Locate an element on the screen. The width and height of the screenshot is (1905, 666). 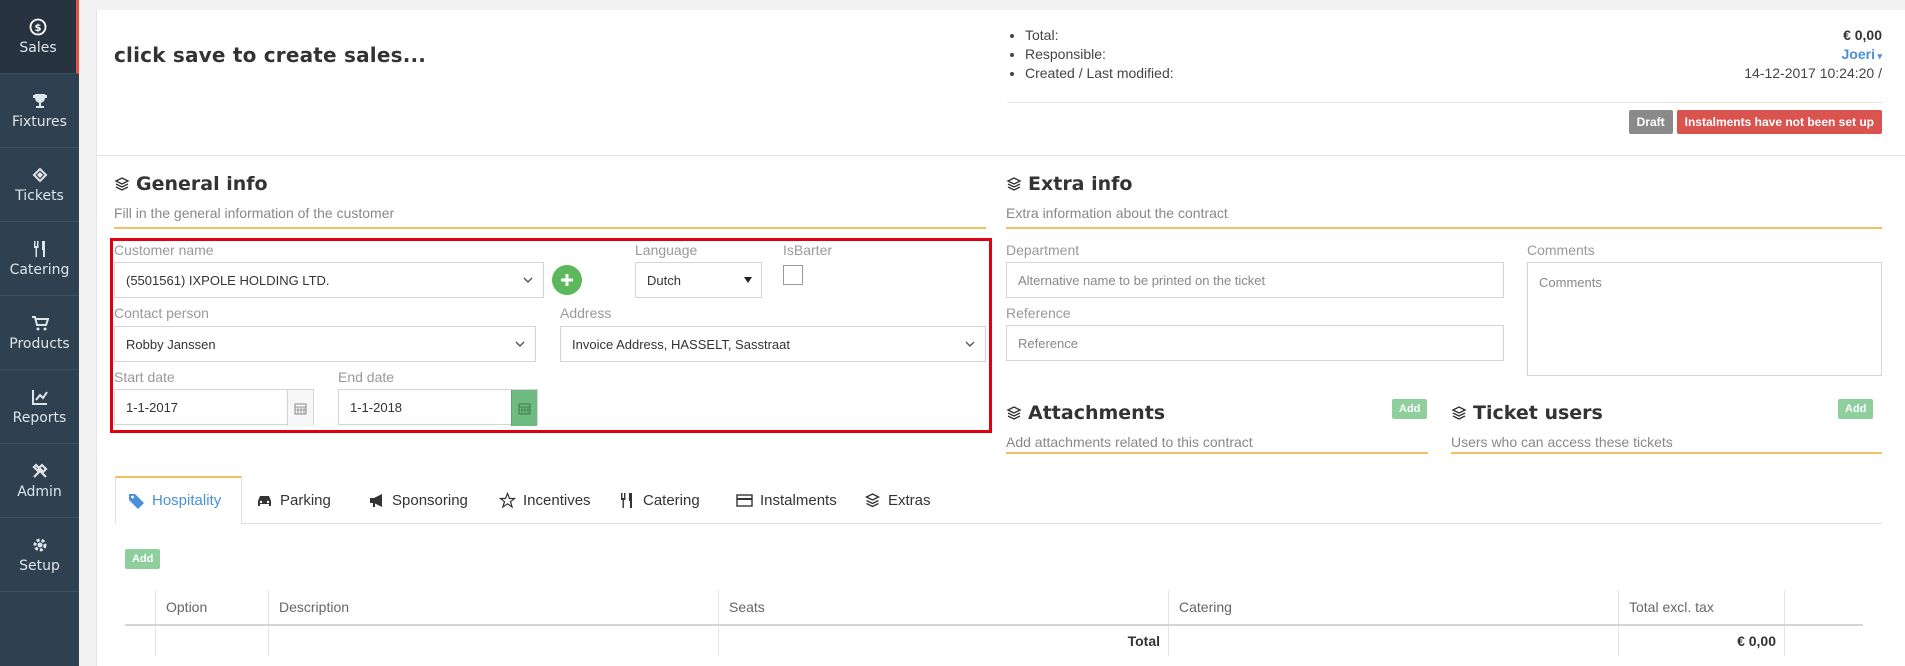
sidebar-item-products: Products is located at coordinates (39, 333).